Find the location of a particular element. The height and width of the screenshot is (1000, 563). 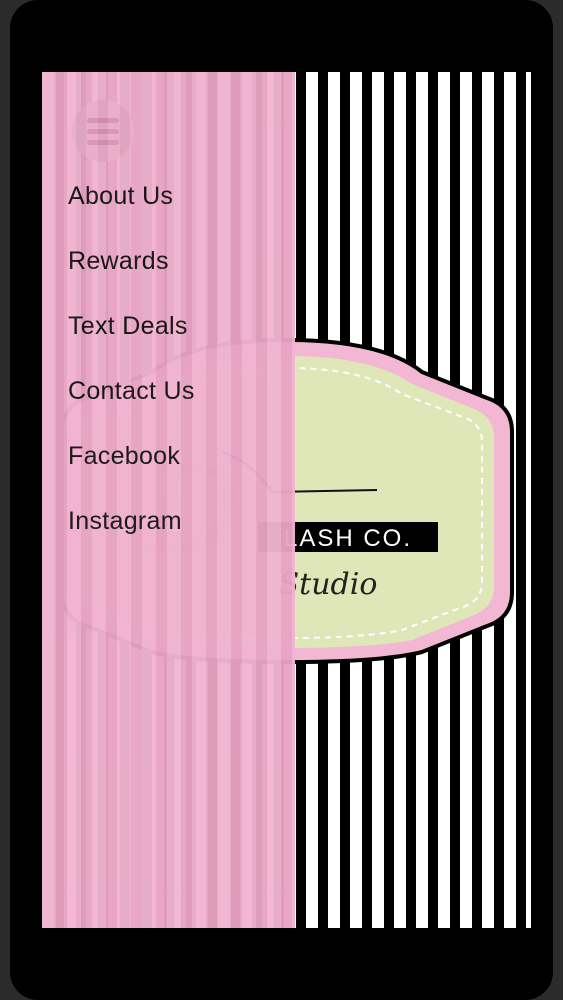

menu-item-text-deals: Text Deals is located at coordinates (131, 336).